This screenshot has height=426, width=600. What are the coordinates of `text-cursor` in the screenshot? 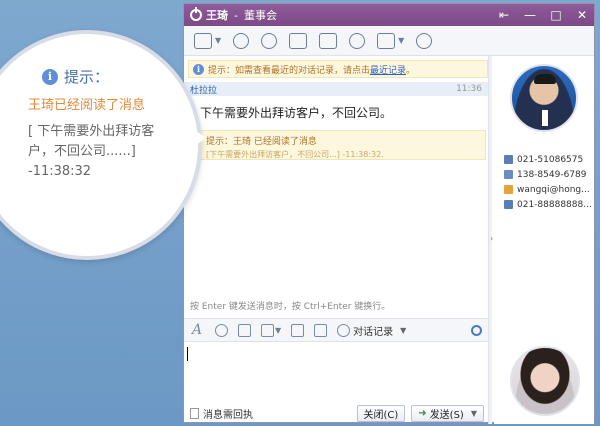 It's located at (187, 354).